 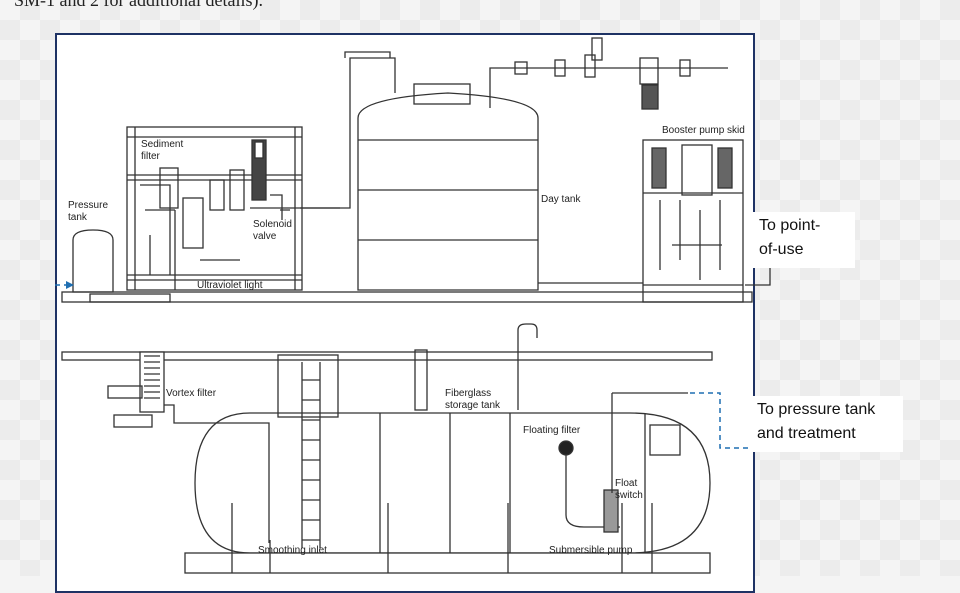 I want to click on label-sediment-filter: Sediment filter, so click(x=162, y=150).